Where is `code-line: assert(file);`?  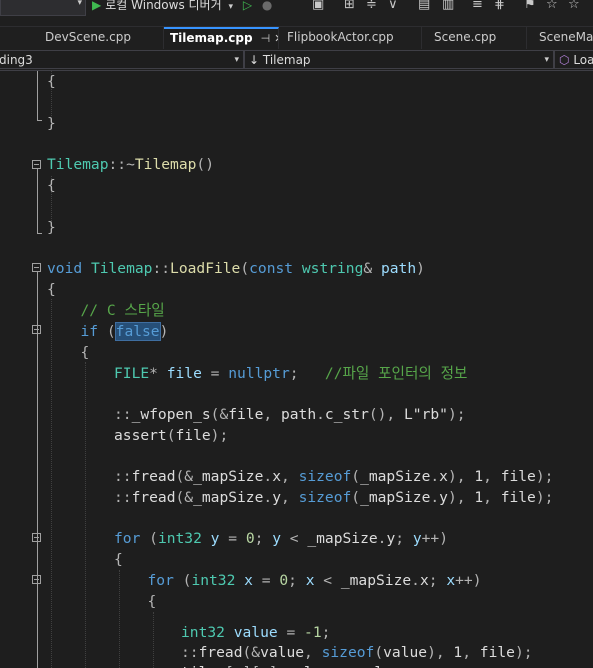 code-line: assert(file); is located at coordinates (171, 435).